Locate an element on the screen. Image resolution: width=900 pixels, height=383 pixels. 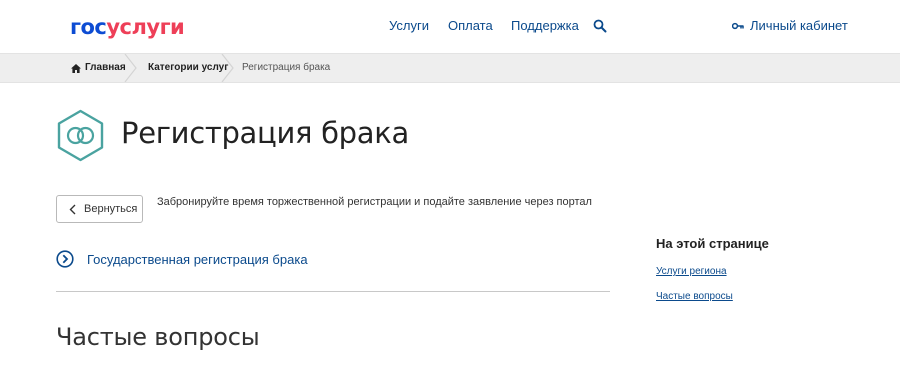
rings-icon is located at coordinates (80, 135).